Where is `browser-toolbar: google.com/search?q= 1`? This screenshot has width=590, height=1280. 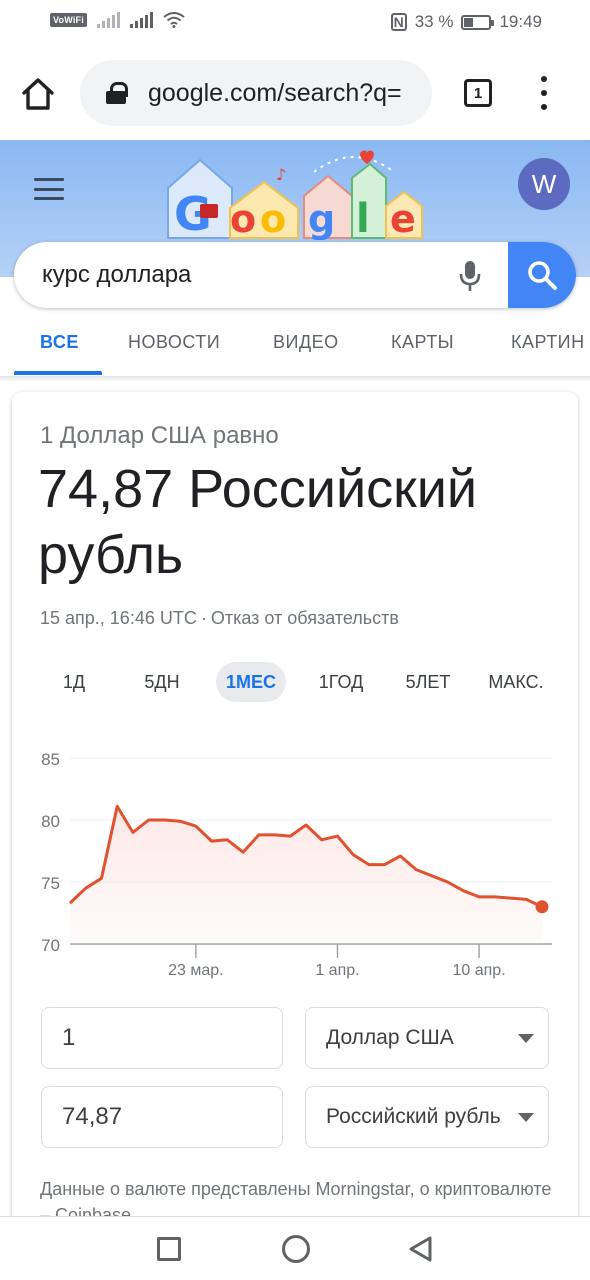
browser-toolbar: google.com/search?q= 1 is located at coordinates (295, 93).